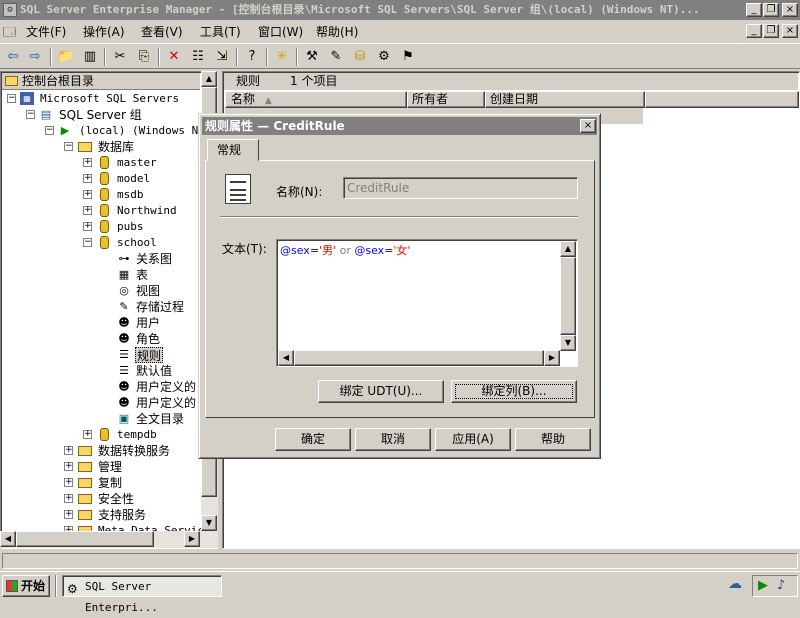 The image size is (800, 618). I want to click on expand-tempdb: +, so click(87, 434).